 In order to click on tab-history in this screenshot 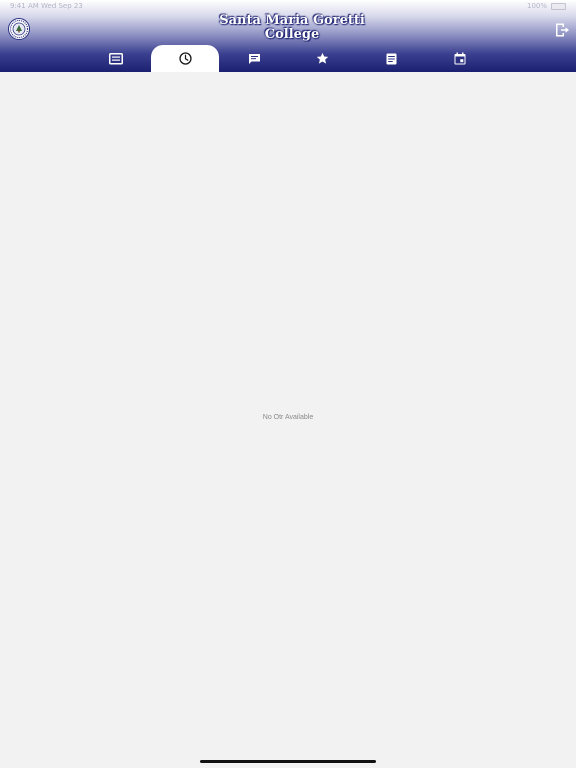, I will do `click(185, 58)`.